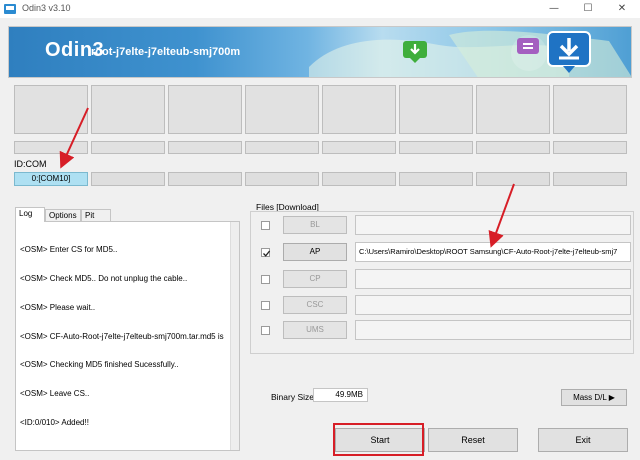  What do you see at coordinates (493, 305) in the screenshot?
I see `csc-path-field` at bounding box center [493, 305].